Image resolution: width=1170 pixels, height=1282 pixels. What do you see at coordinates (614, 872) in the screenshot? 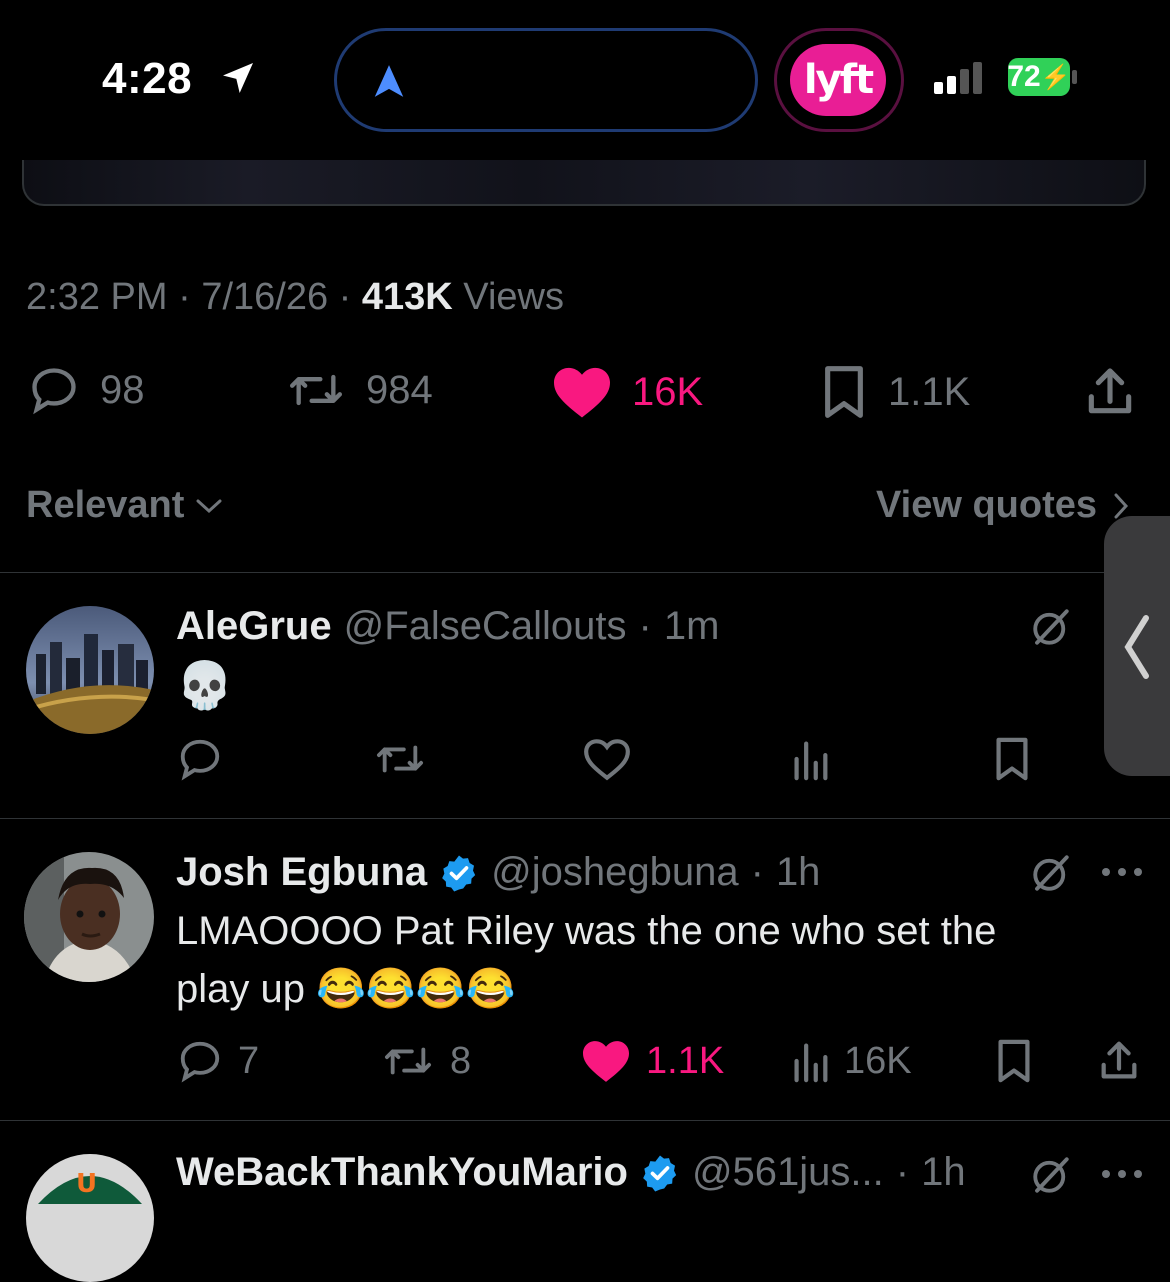
I see `reply-author-handle: @joshegbuna` at bounding box center [614, 872].